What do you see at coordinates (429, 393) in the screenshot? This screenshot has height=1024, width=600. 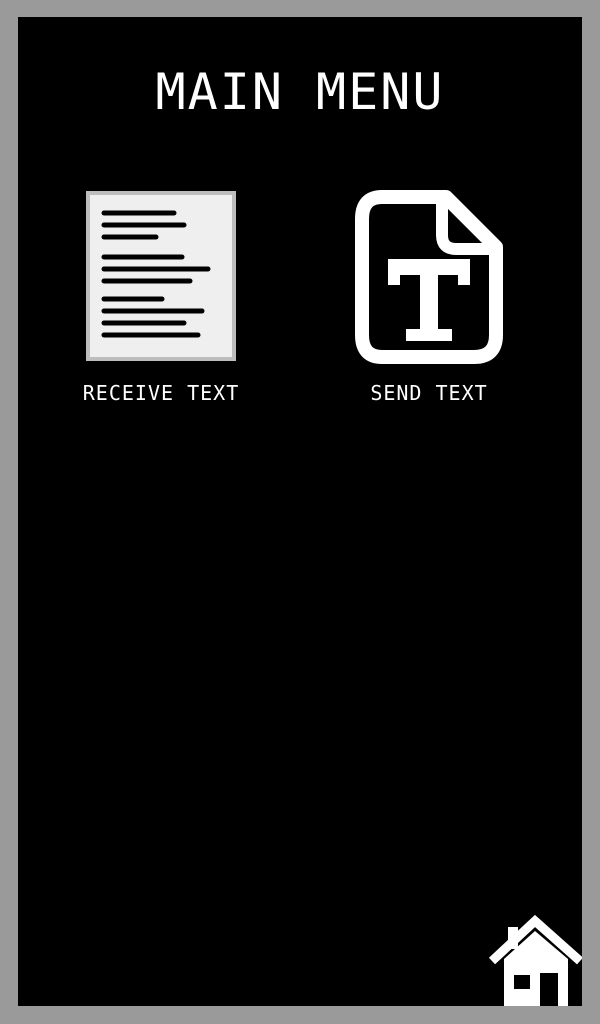 I see `send-text-label: SEND TEXT` at bounding box center [429, 393].